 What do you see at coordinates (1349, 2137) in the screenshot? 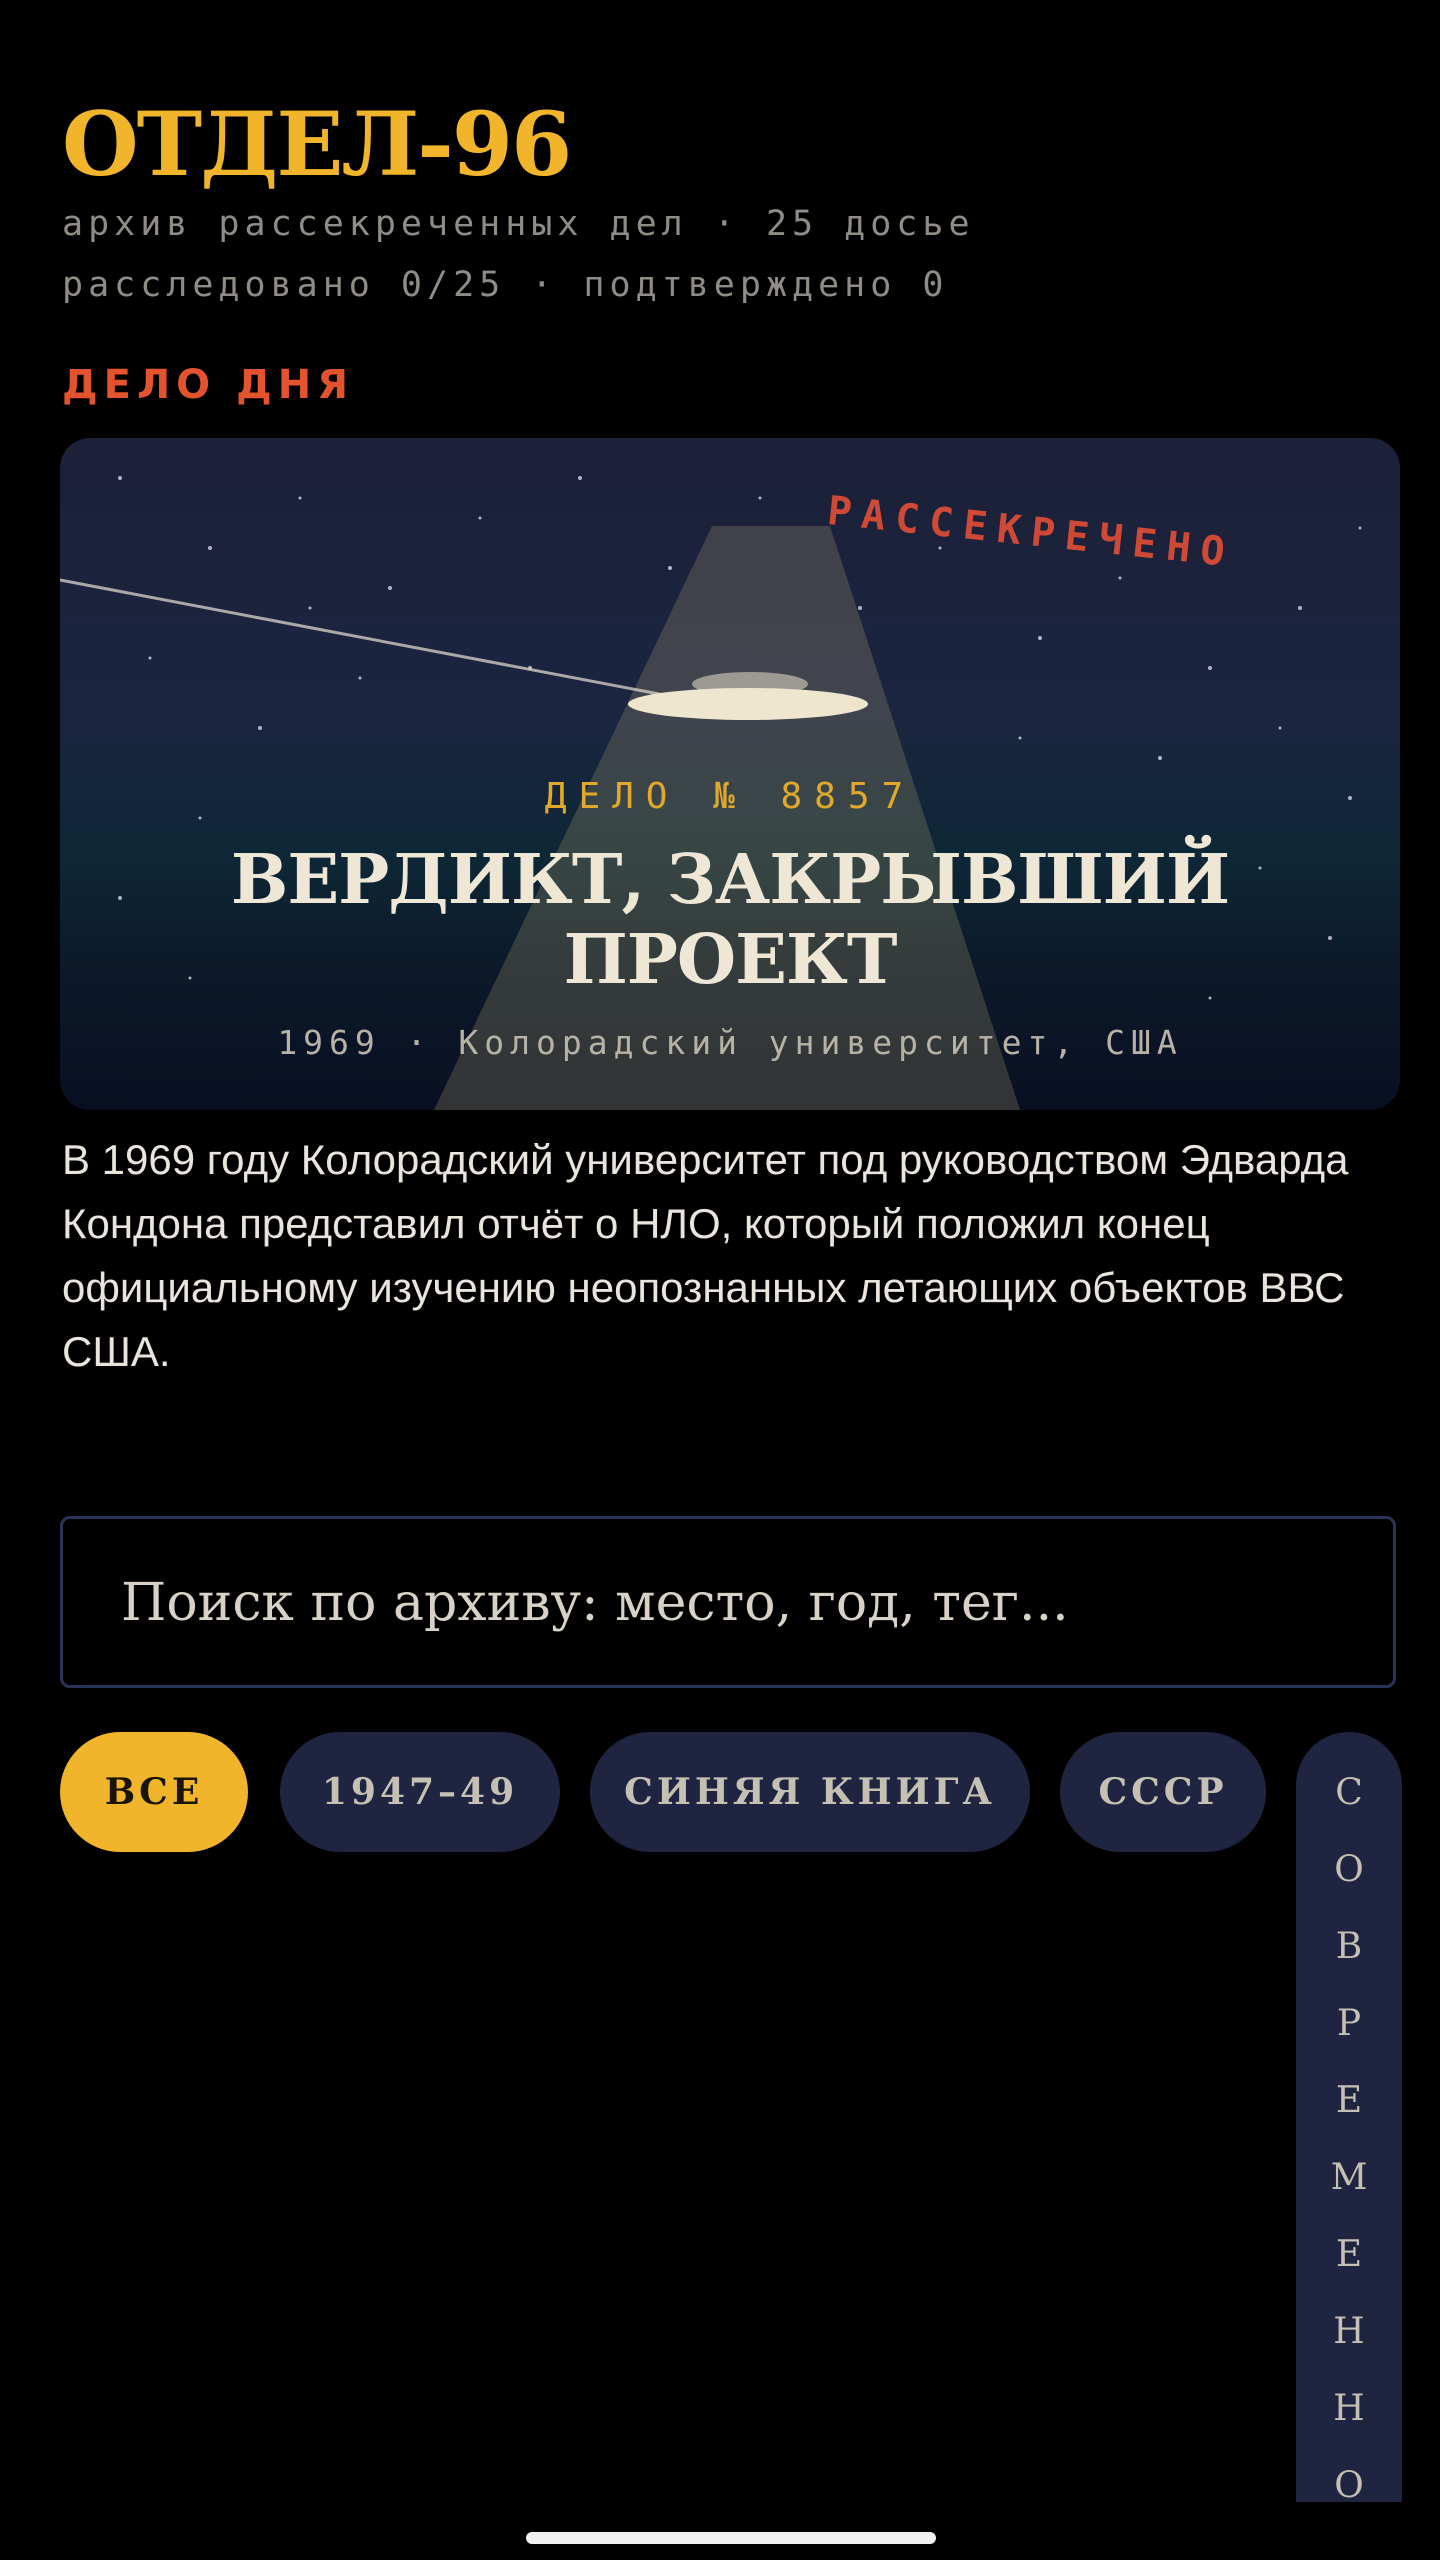
I see `filter-chip-modern-label: С О В Р Е М Е Н Н О` at bounding box center [1349, 2137].